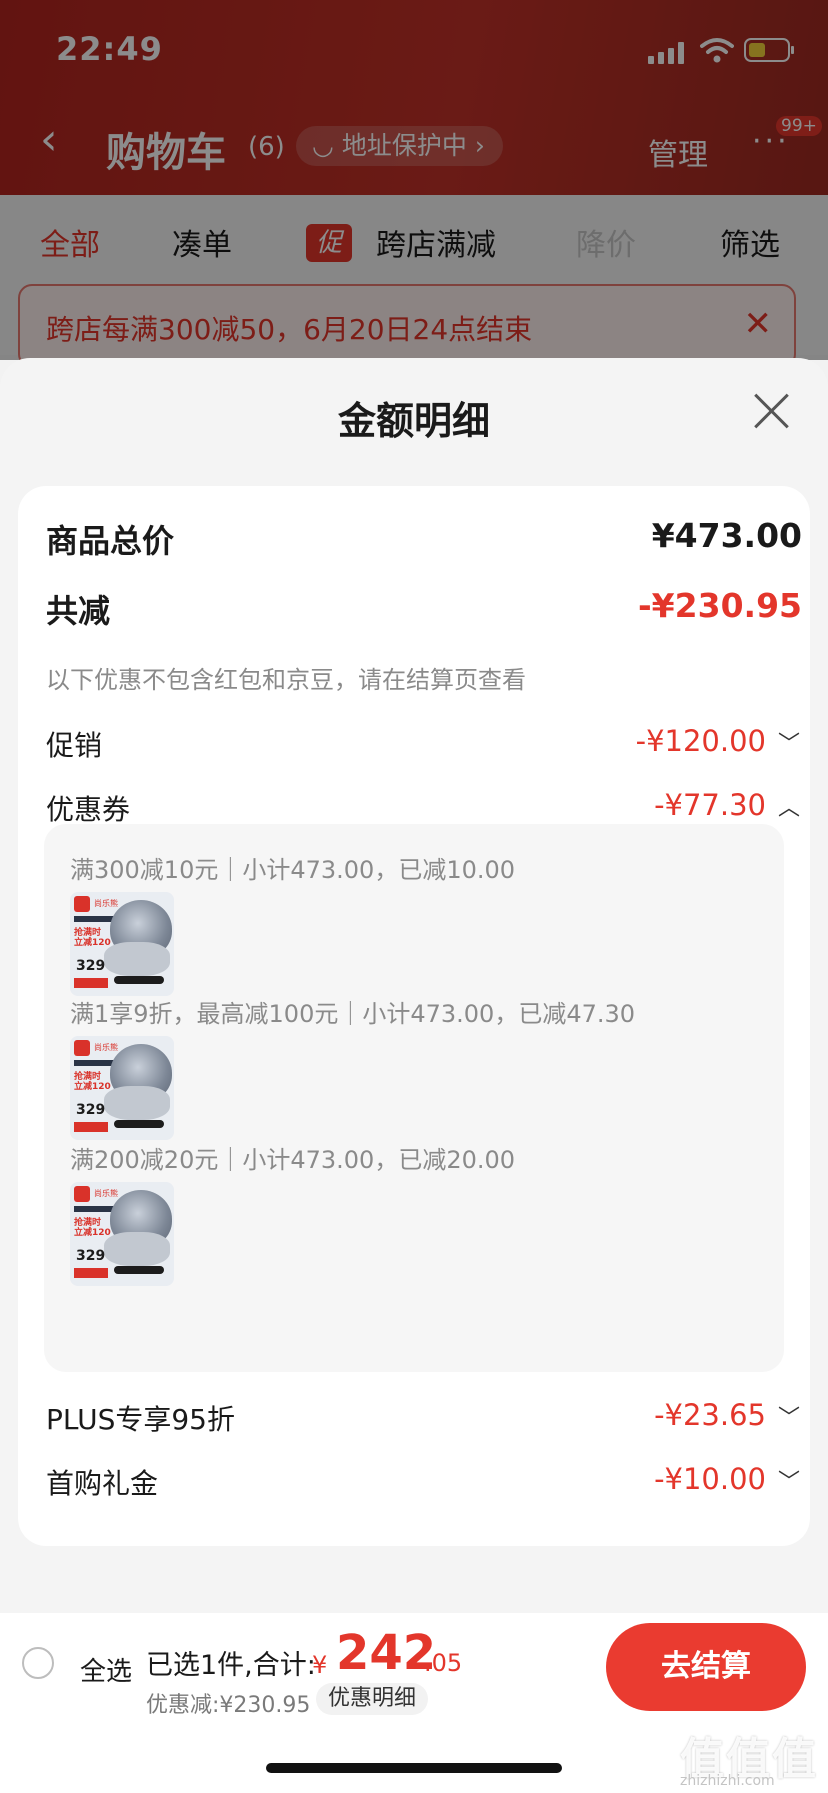 The width and height of the screenshot is (828, 1793). Describe the element at coordinates (106, 1669) in the screenshot. I see `select-all-label: 全选` at that location.